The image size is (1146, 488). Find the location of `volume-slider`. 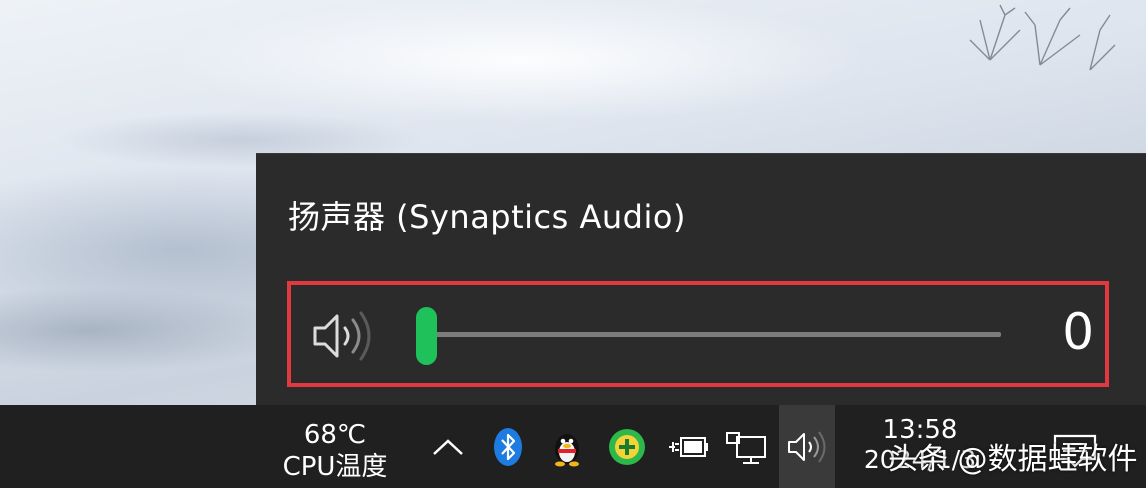

volume-slider is located at coordinates (708, 334).